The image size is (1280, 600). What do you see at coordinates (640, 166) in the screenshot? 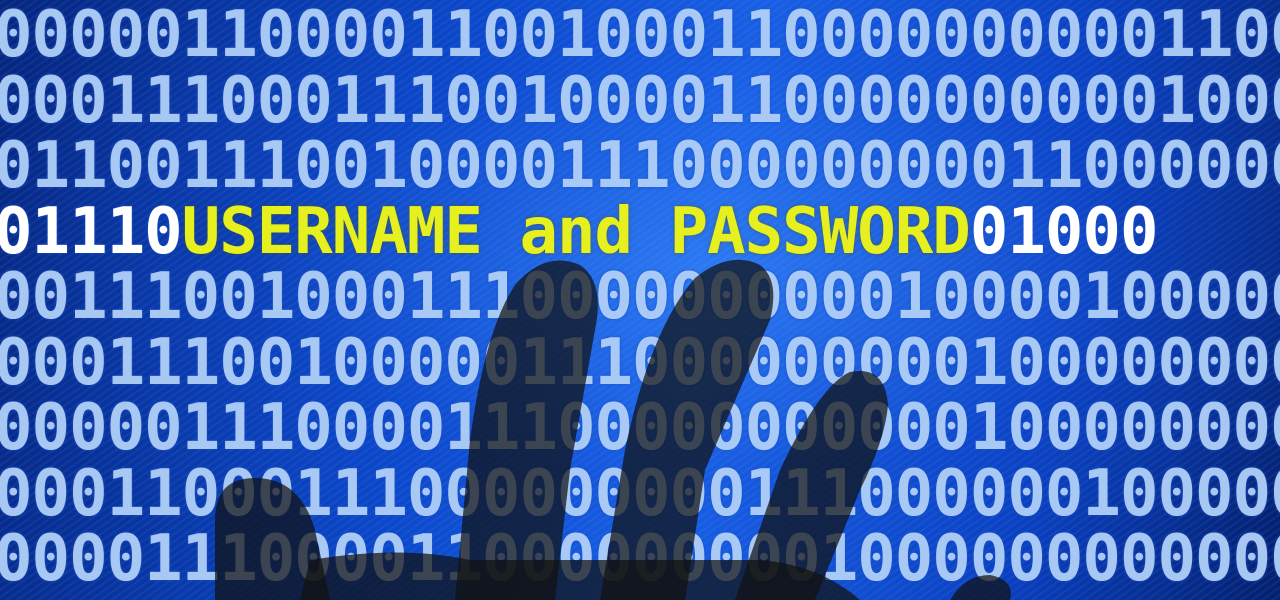
I see `binary-row: 01100111001000011100000000011000000` at bounding box center [640, 166].